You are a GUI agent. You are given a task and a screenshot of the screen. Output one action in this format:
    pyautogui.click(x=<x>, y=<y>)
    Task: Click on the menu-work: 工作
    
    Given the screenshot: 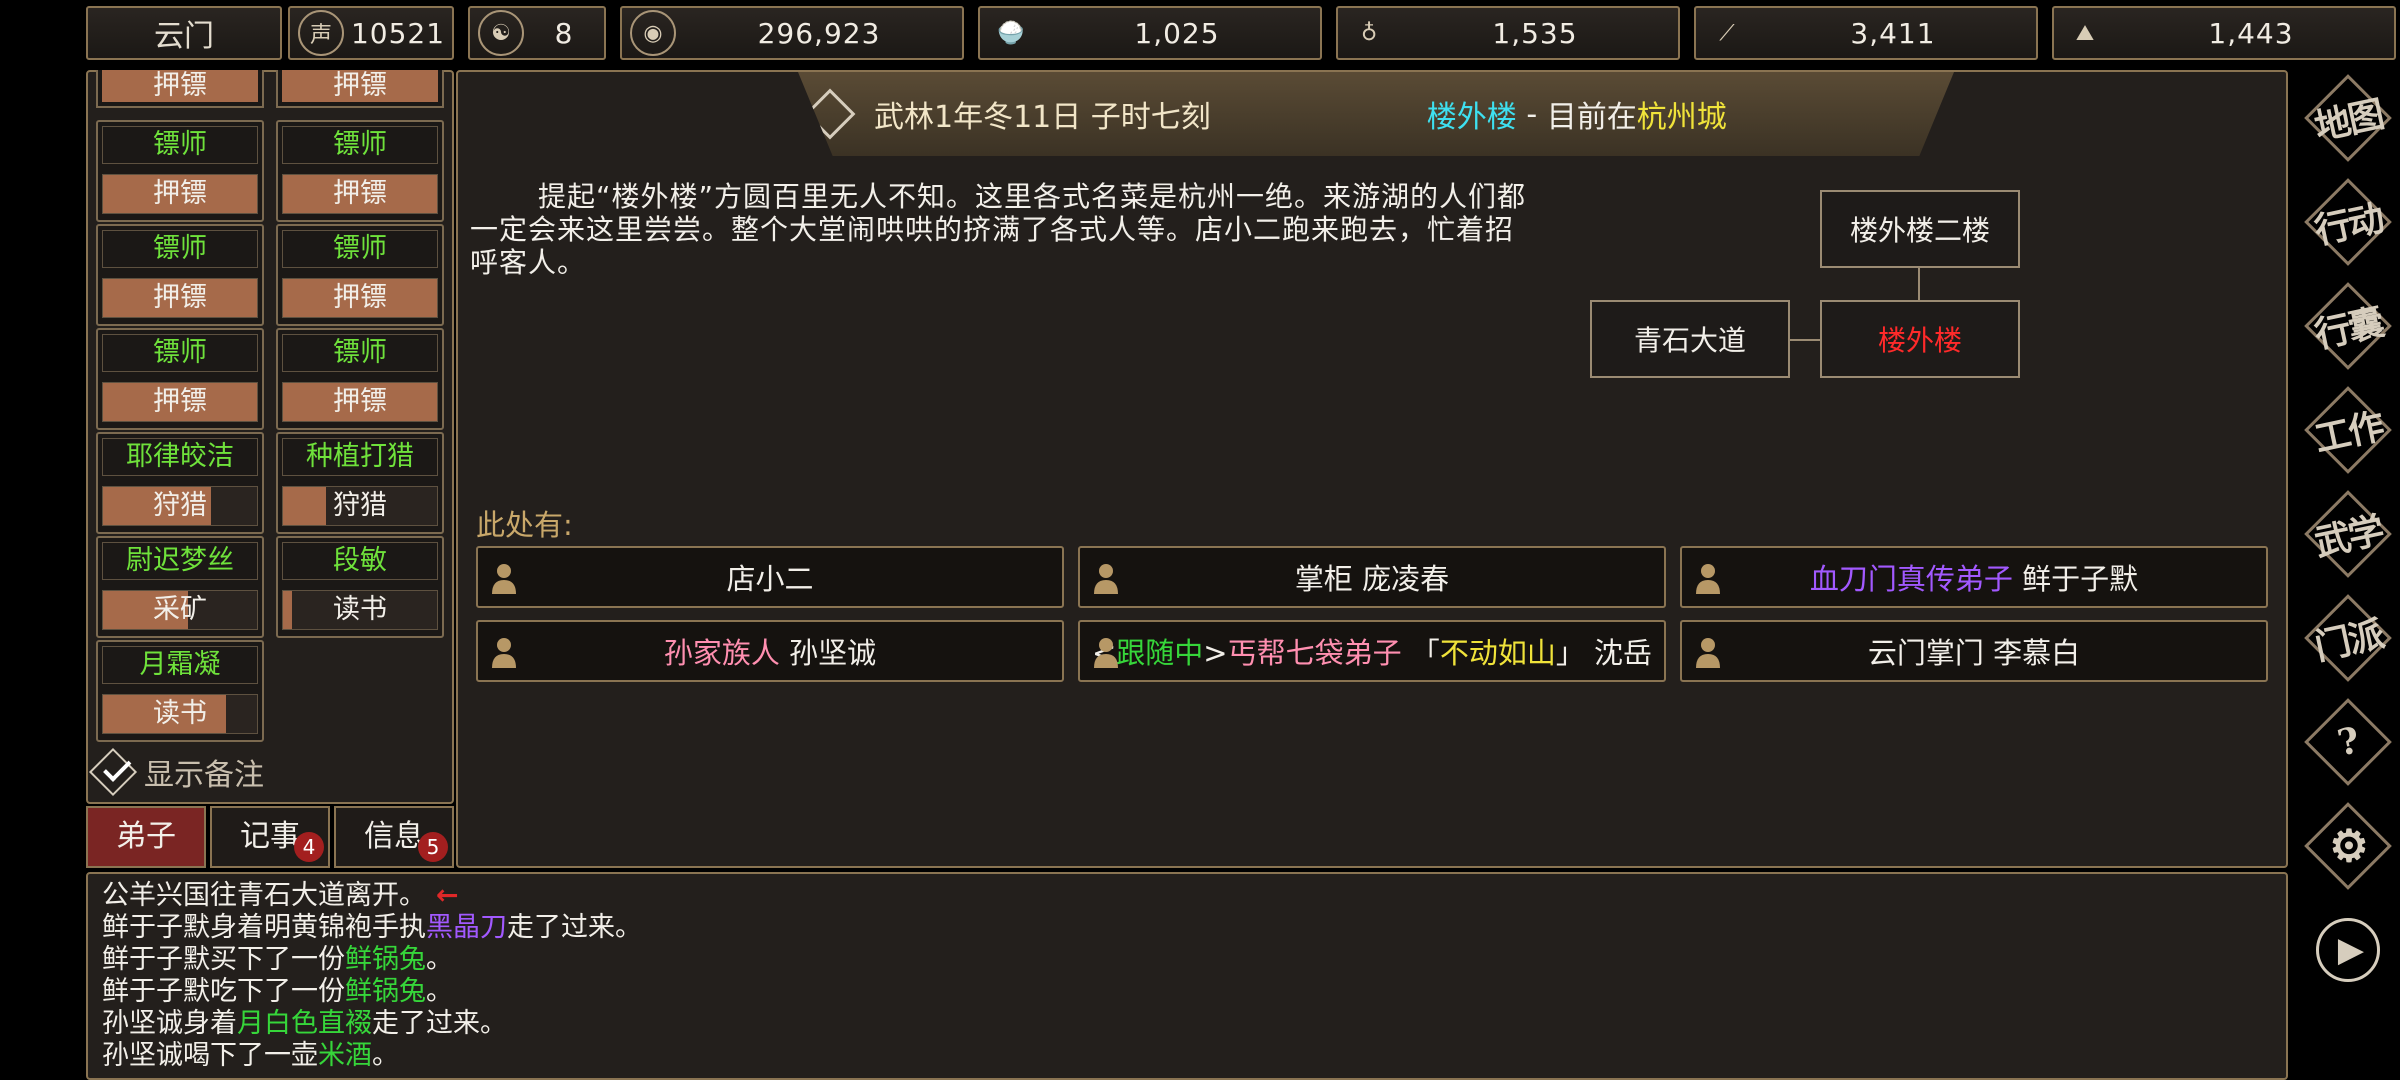 What is the action you would take?
    pyautogui.click(x=2348, y=430)
    